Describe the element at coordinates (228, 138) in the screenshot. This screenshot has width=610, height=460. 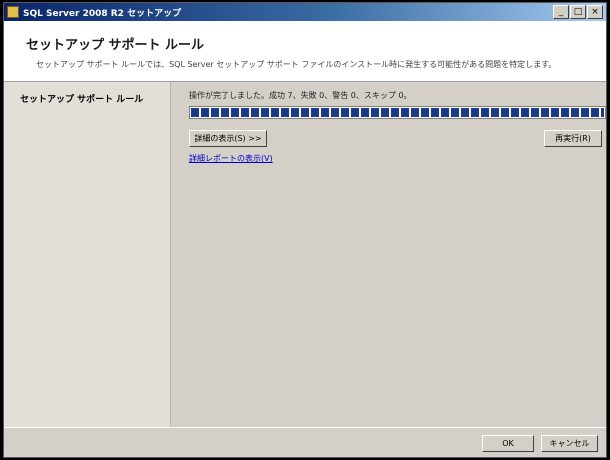
I see `show-details-button: 詳細の表示(S) >>` at that location.